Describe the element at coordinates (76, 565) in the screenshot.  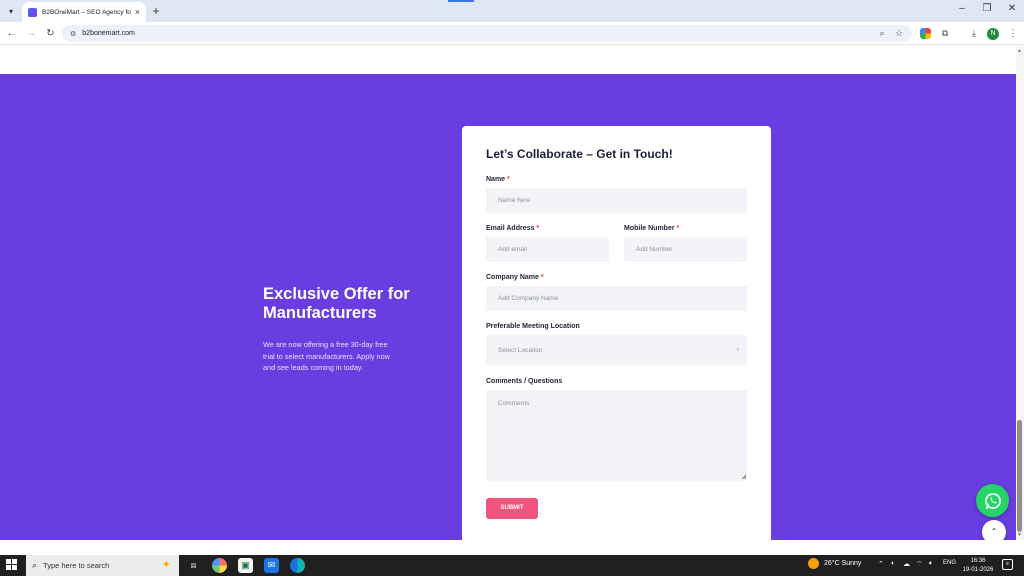
I see `taskbar-search-placeholder: Type here to search` at that location.